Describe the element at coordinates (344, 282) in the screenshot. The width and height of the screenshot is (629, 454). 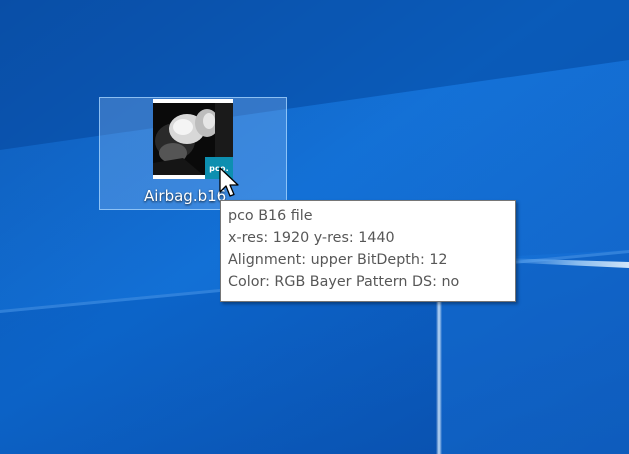
I see `tooltip-color: Color: RGB Bayer Pattern DS: no` at that location.